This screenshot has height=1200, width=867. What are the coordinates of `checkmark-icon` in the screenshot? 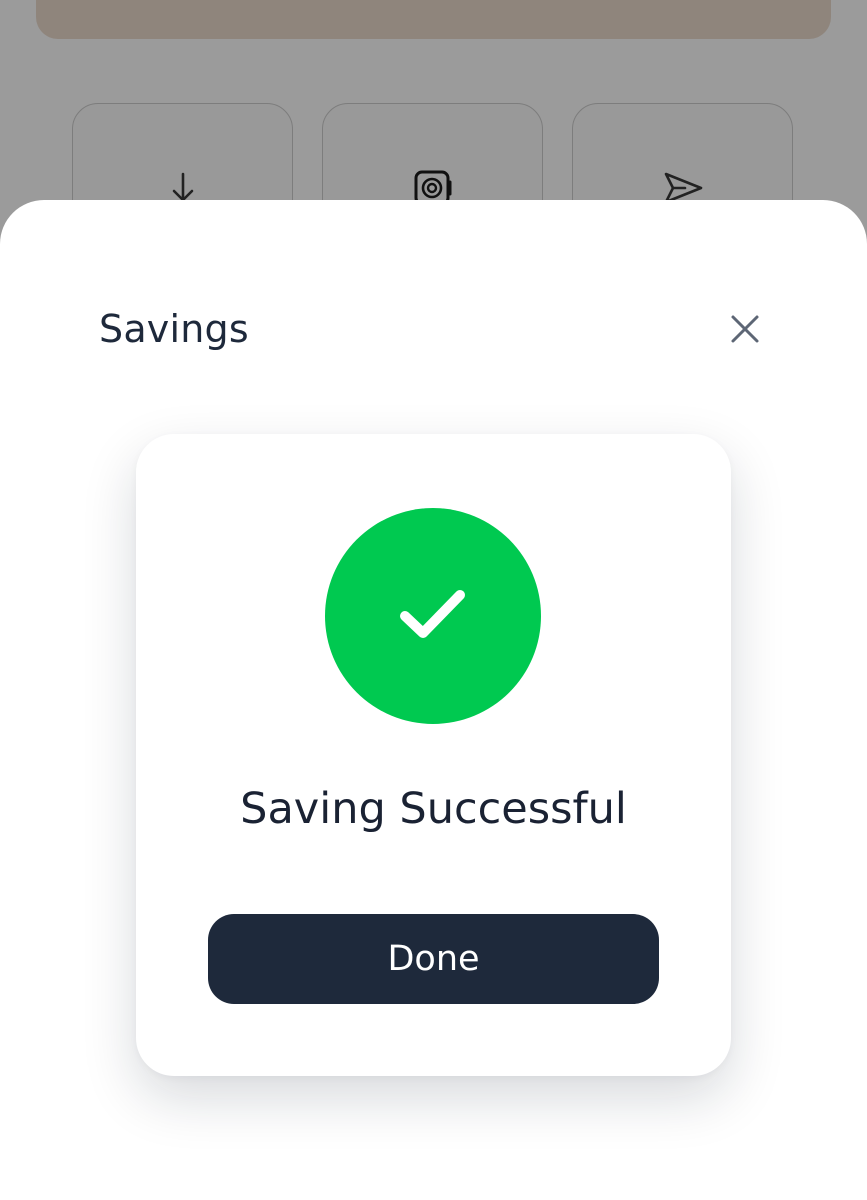 It's located at (433, 616).